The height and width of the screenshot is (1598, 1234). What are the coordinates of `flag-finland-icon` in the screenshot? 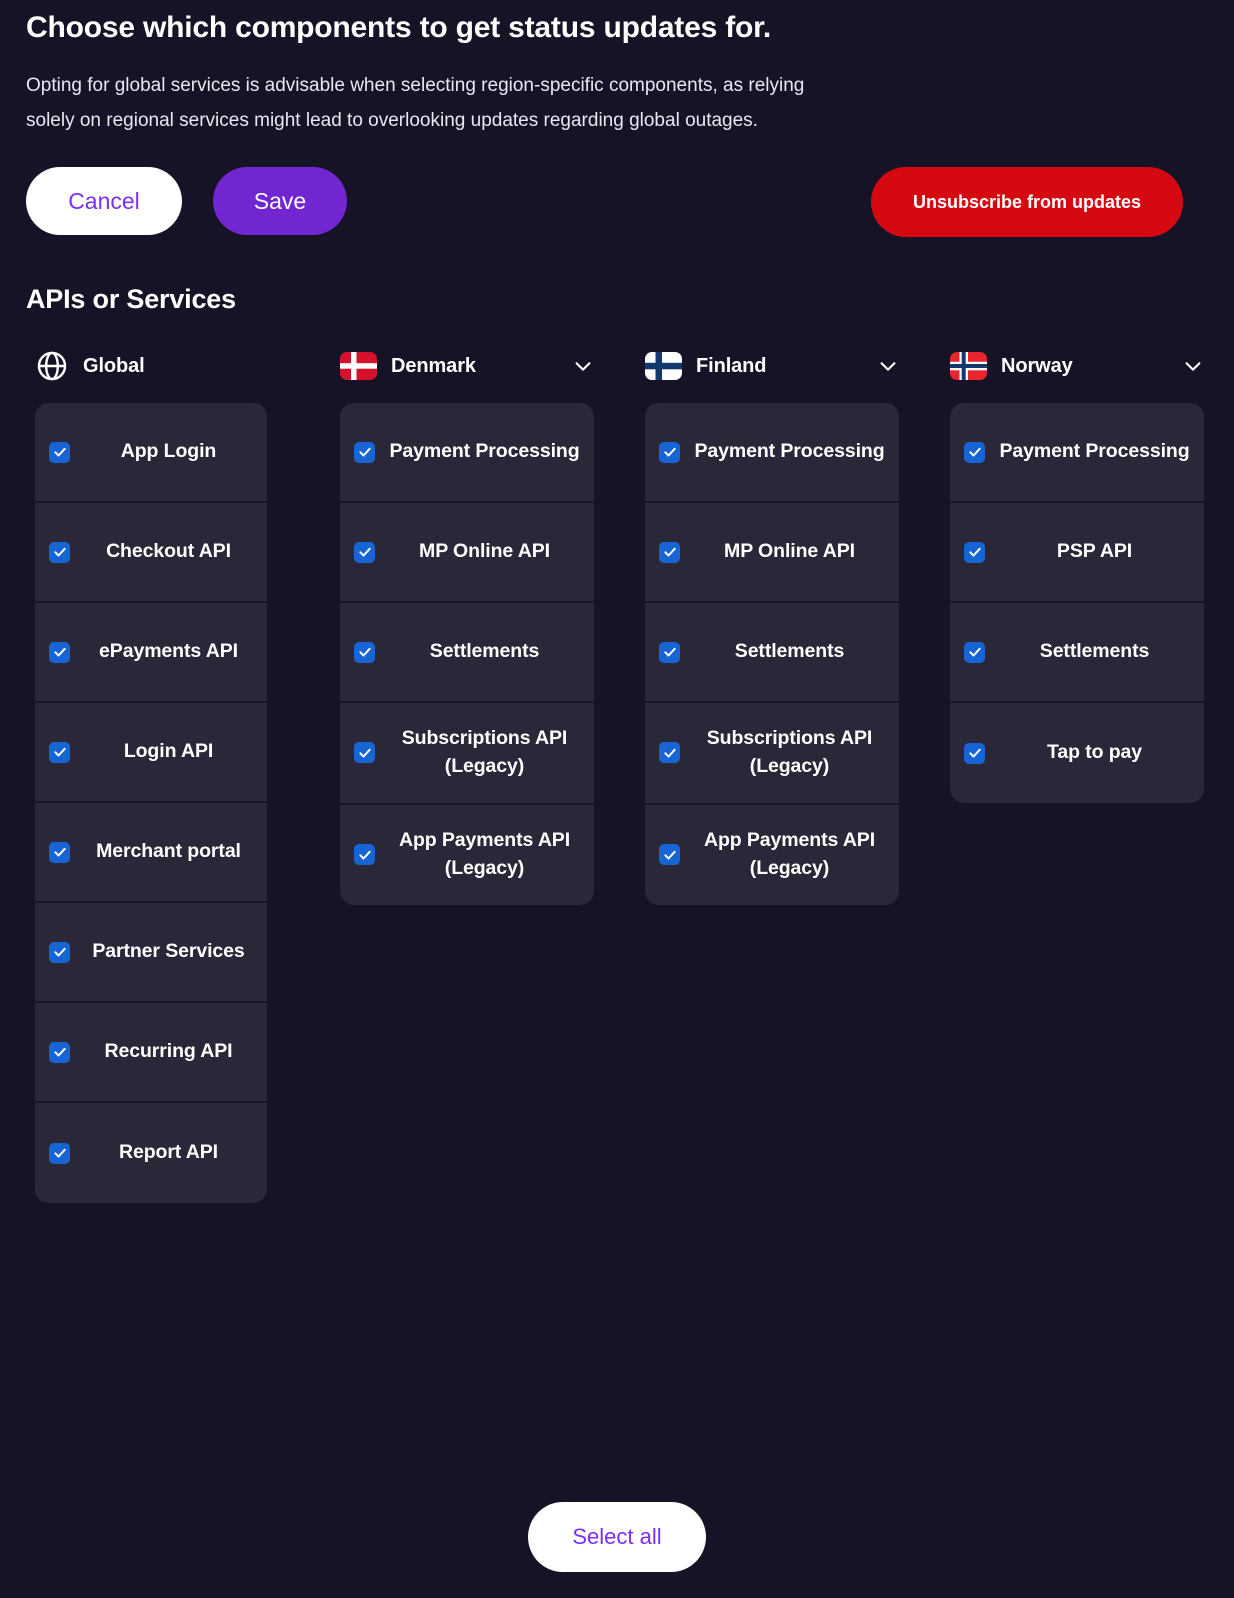 It's located at (663, 366).